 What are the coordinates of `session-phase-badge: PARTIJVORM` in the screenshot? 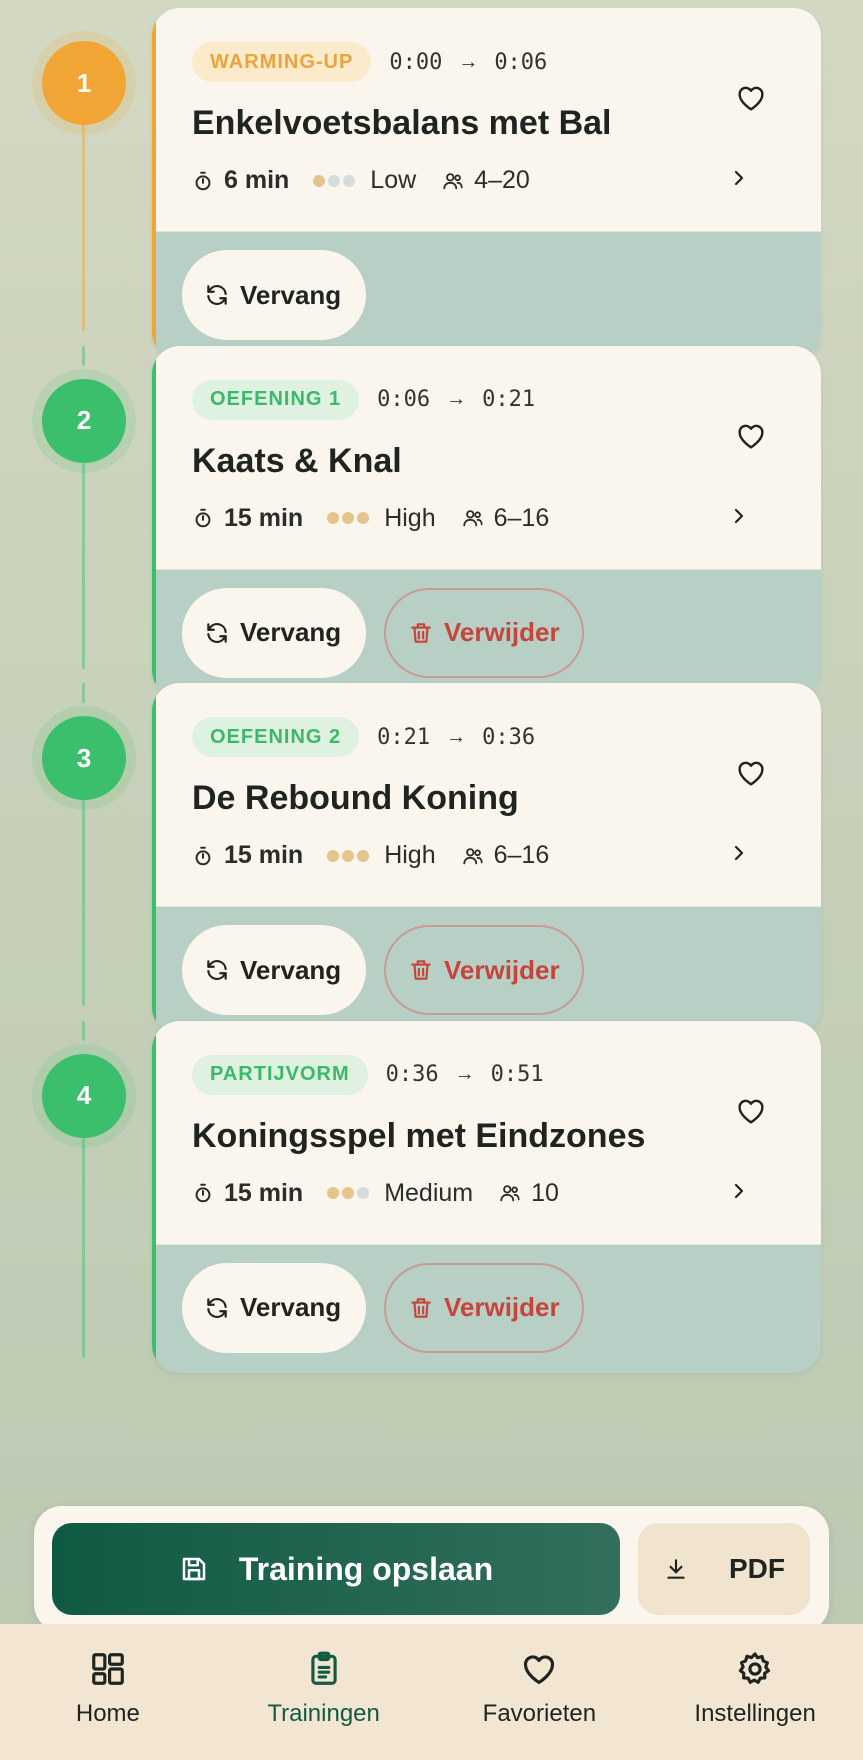 It's located at (280, 1074).